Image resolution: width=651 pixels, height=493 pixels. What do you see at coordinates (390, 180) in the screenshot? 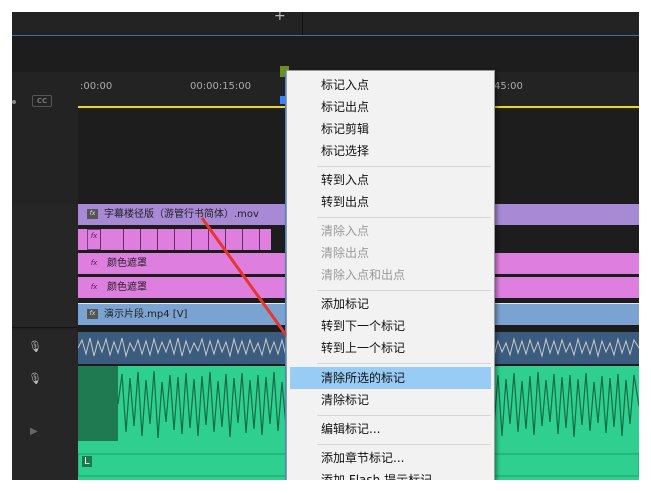
I see `menu-item-go-to-in: 转到入点` at bounding box center [390, 180].